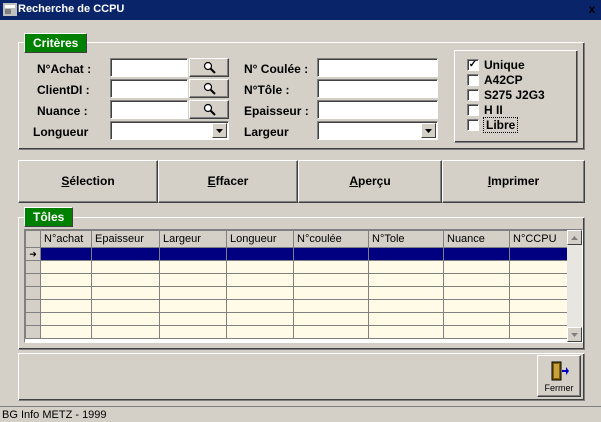 The height and width of the screenshot is (422, 601). Describe the element at coordinates (377, 67) in the screenshot. I see `coulee-input` at that location.